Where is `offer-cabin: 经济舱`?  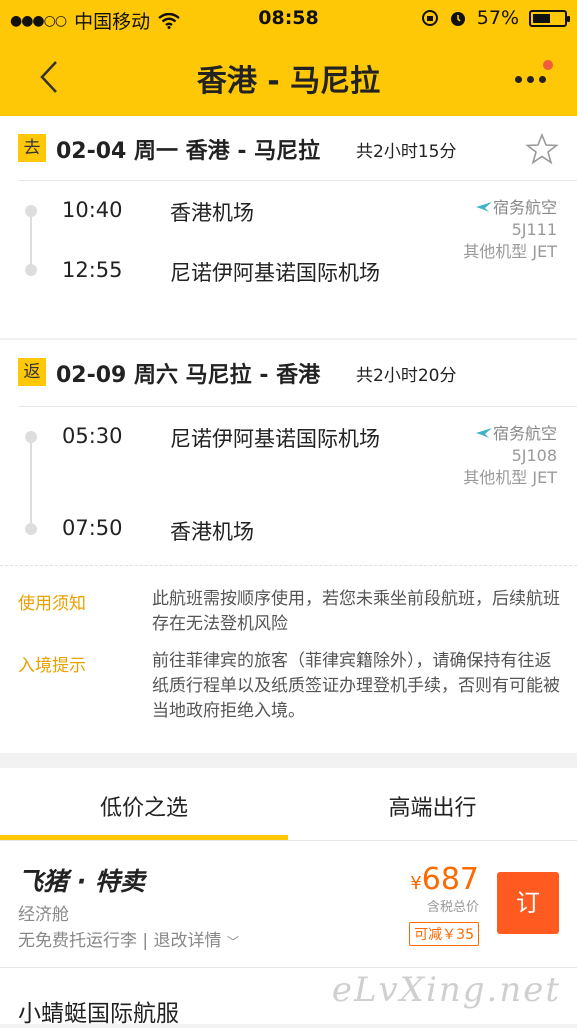 offer-cabin: 经济舱 is located at coordinates (43, 915).